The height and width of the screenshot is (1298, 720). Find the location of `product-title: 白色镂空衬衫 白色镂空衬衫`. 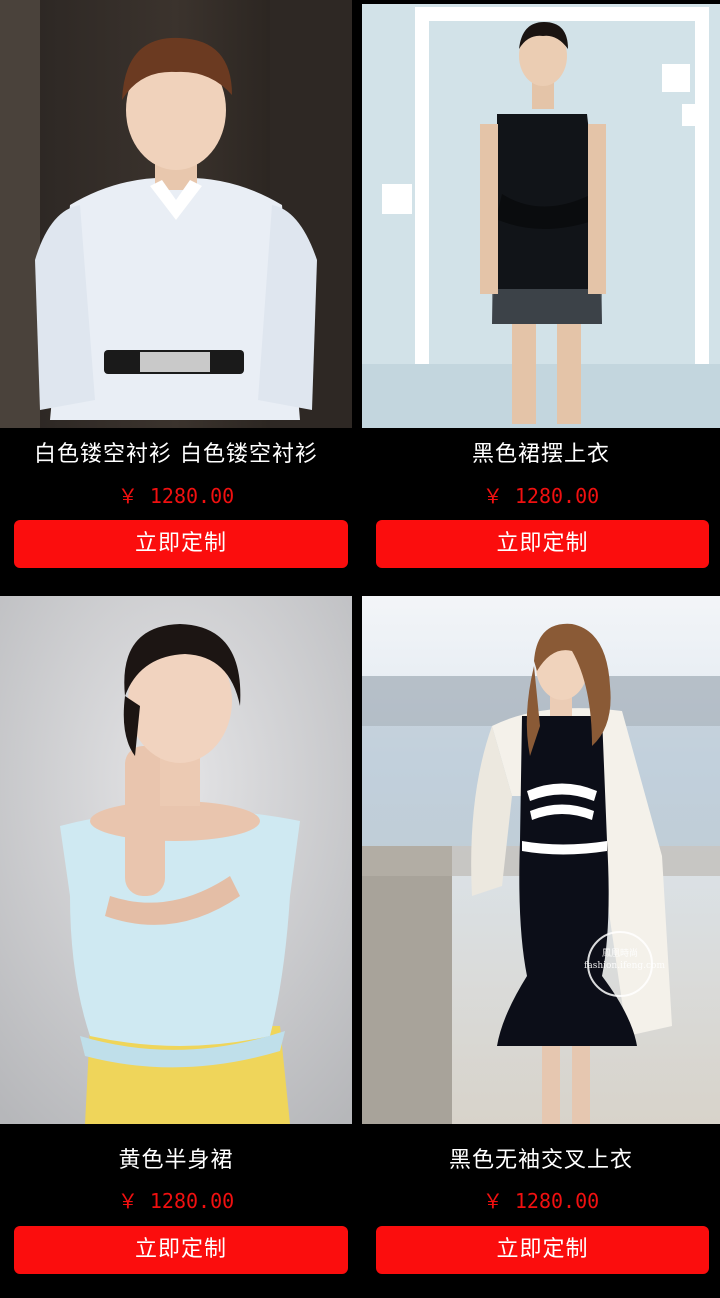

product-title: 白色镂空衬衫 白色镂空衬衫 is located at coordinates (176, 454).